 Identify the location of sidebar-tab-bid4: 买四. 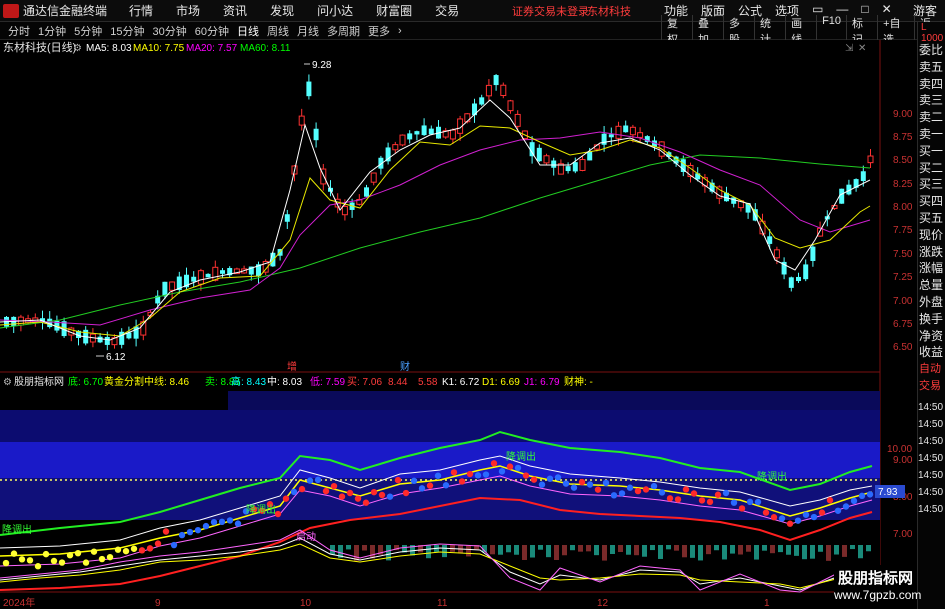
(931, 201).